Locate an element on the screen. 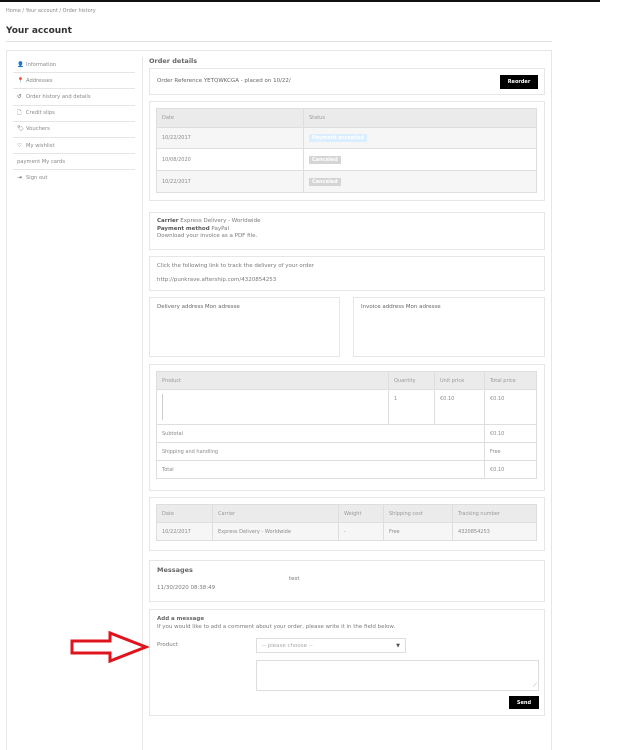  sidebar-item-order-history-and-details: ↺ Order history and details is located at coordinates (74, 97).